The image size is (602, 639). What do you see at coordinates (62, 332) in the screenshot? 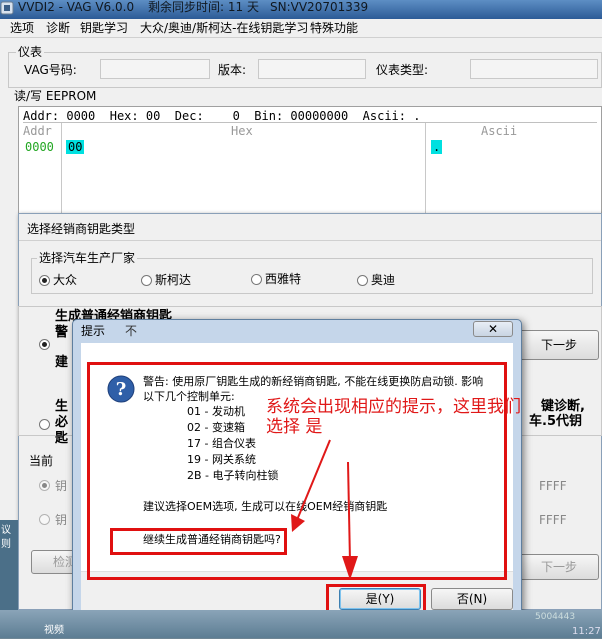
I see `option1-line2: 警` at bounding box center [62, 332].